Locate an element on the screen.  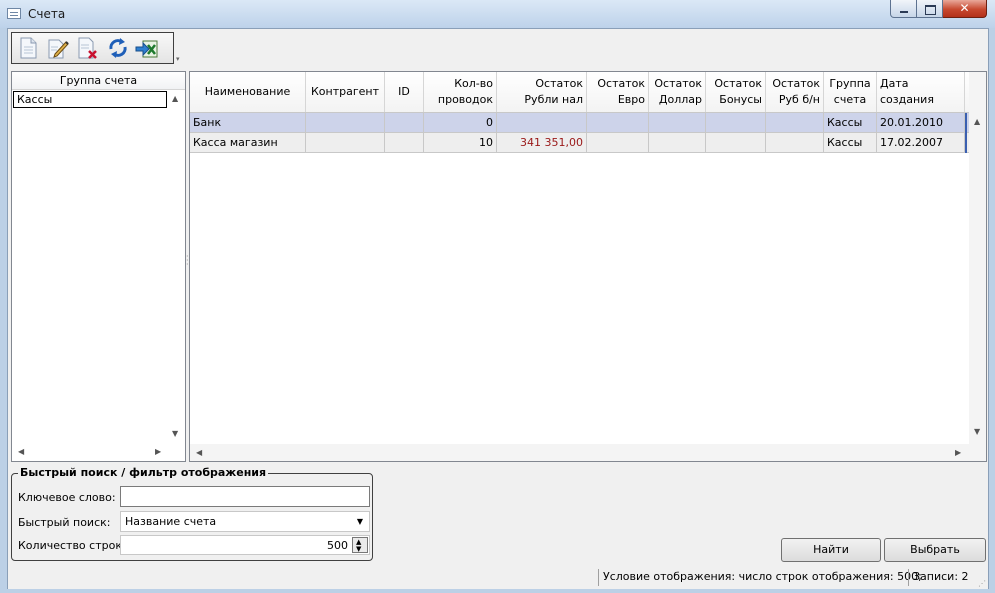
window-icon is located at coordinates (14, 13).